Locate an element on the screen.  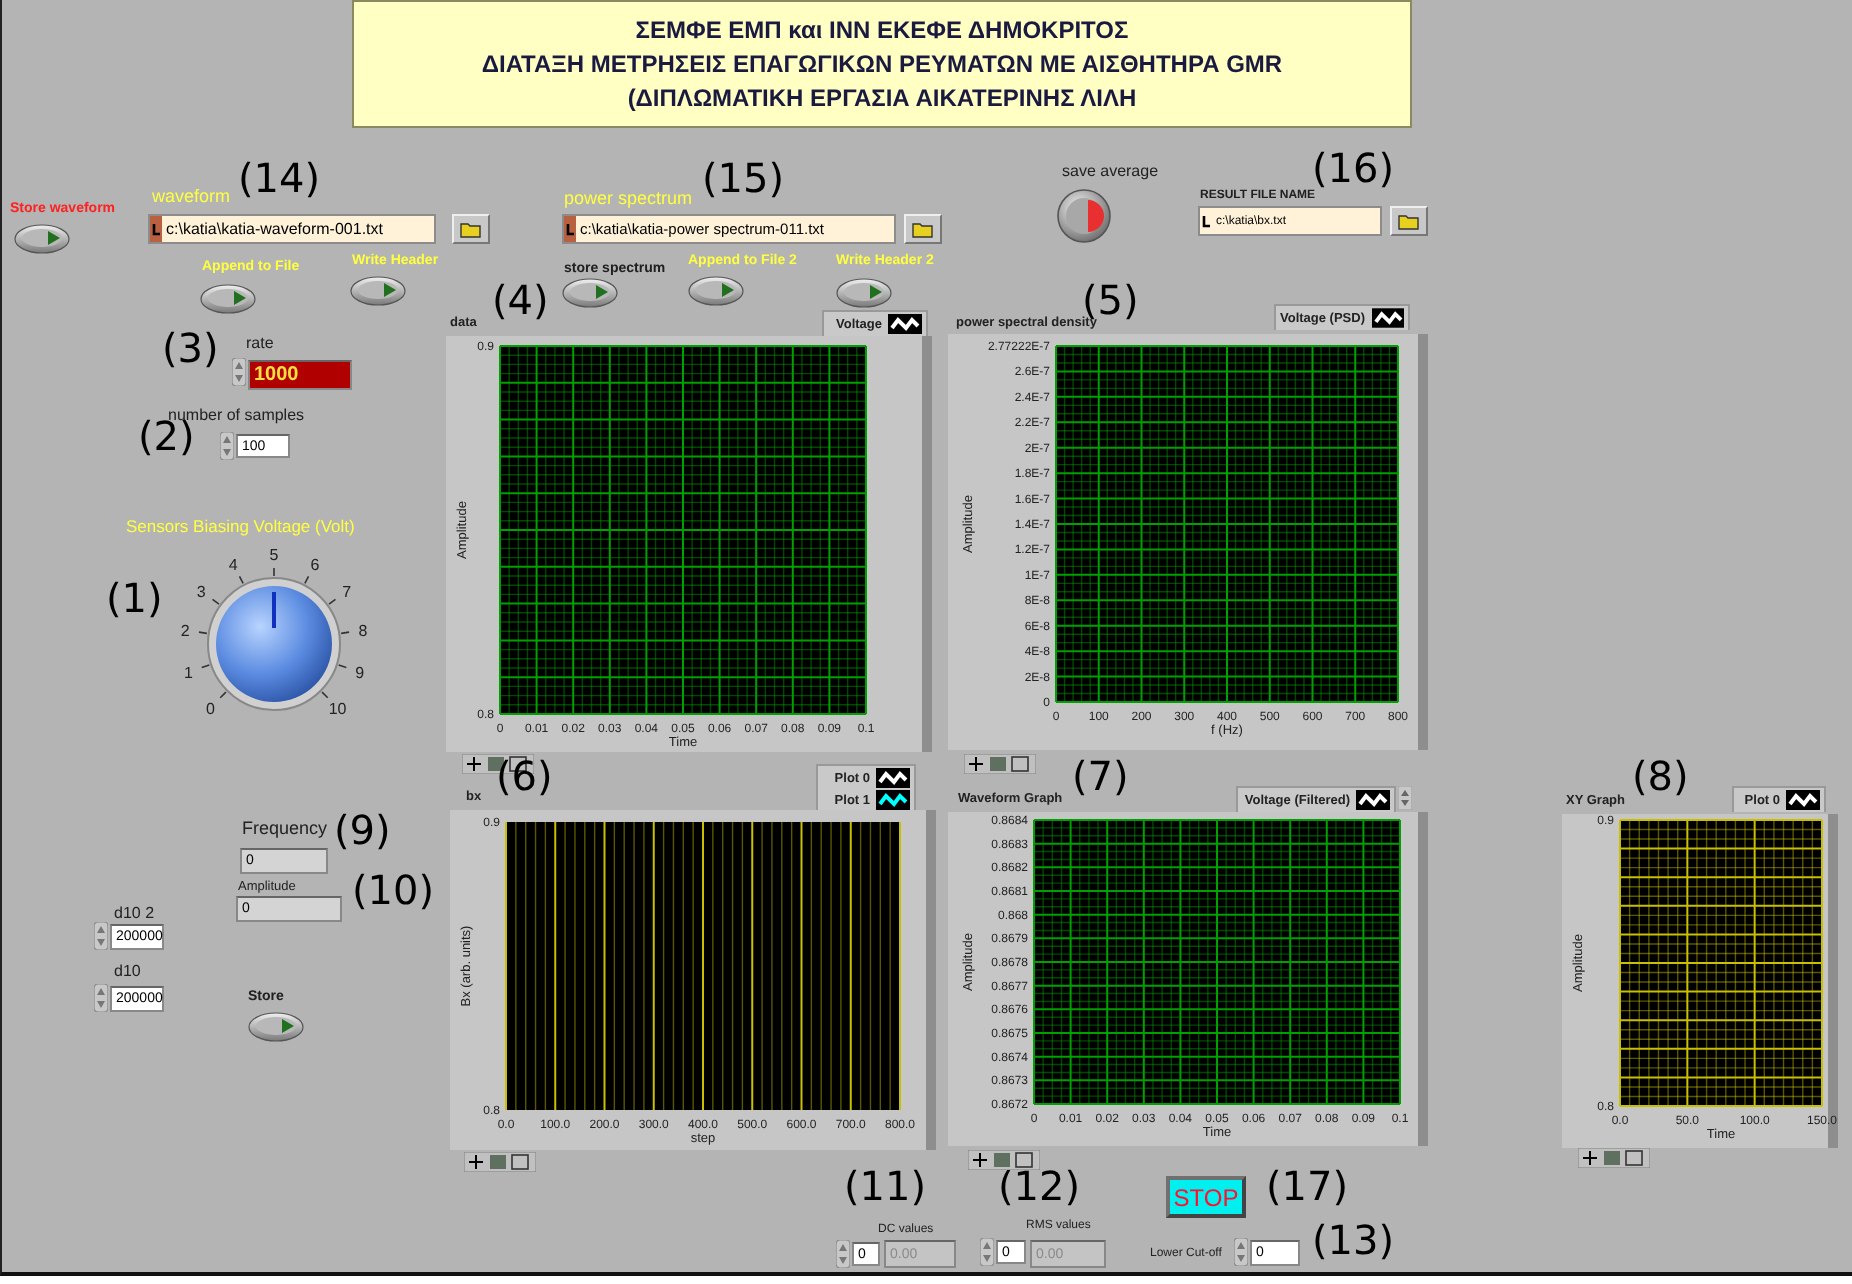
dial-label: 6 is located at coordinates (315, 564).